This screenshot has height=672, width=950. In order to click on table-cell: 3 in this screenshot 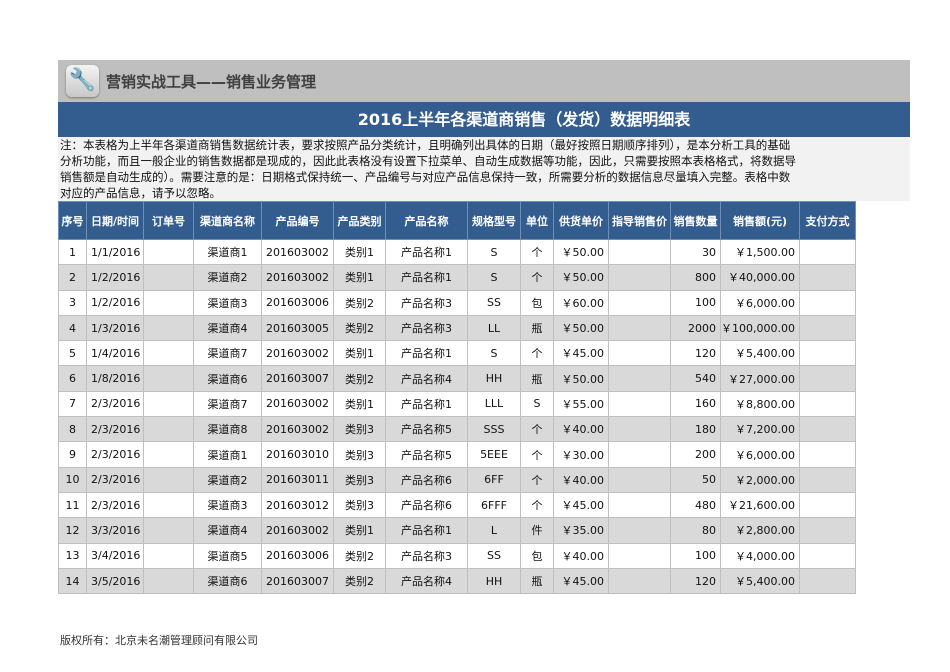, I will do `click(72, 302)`.